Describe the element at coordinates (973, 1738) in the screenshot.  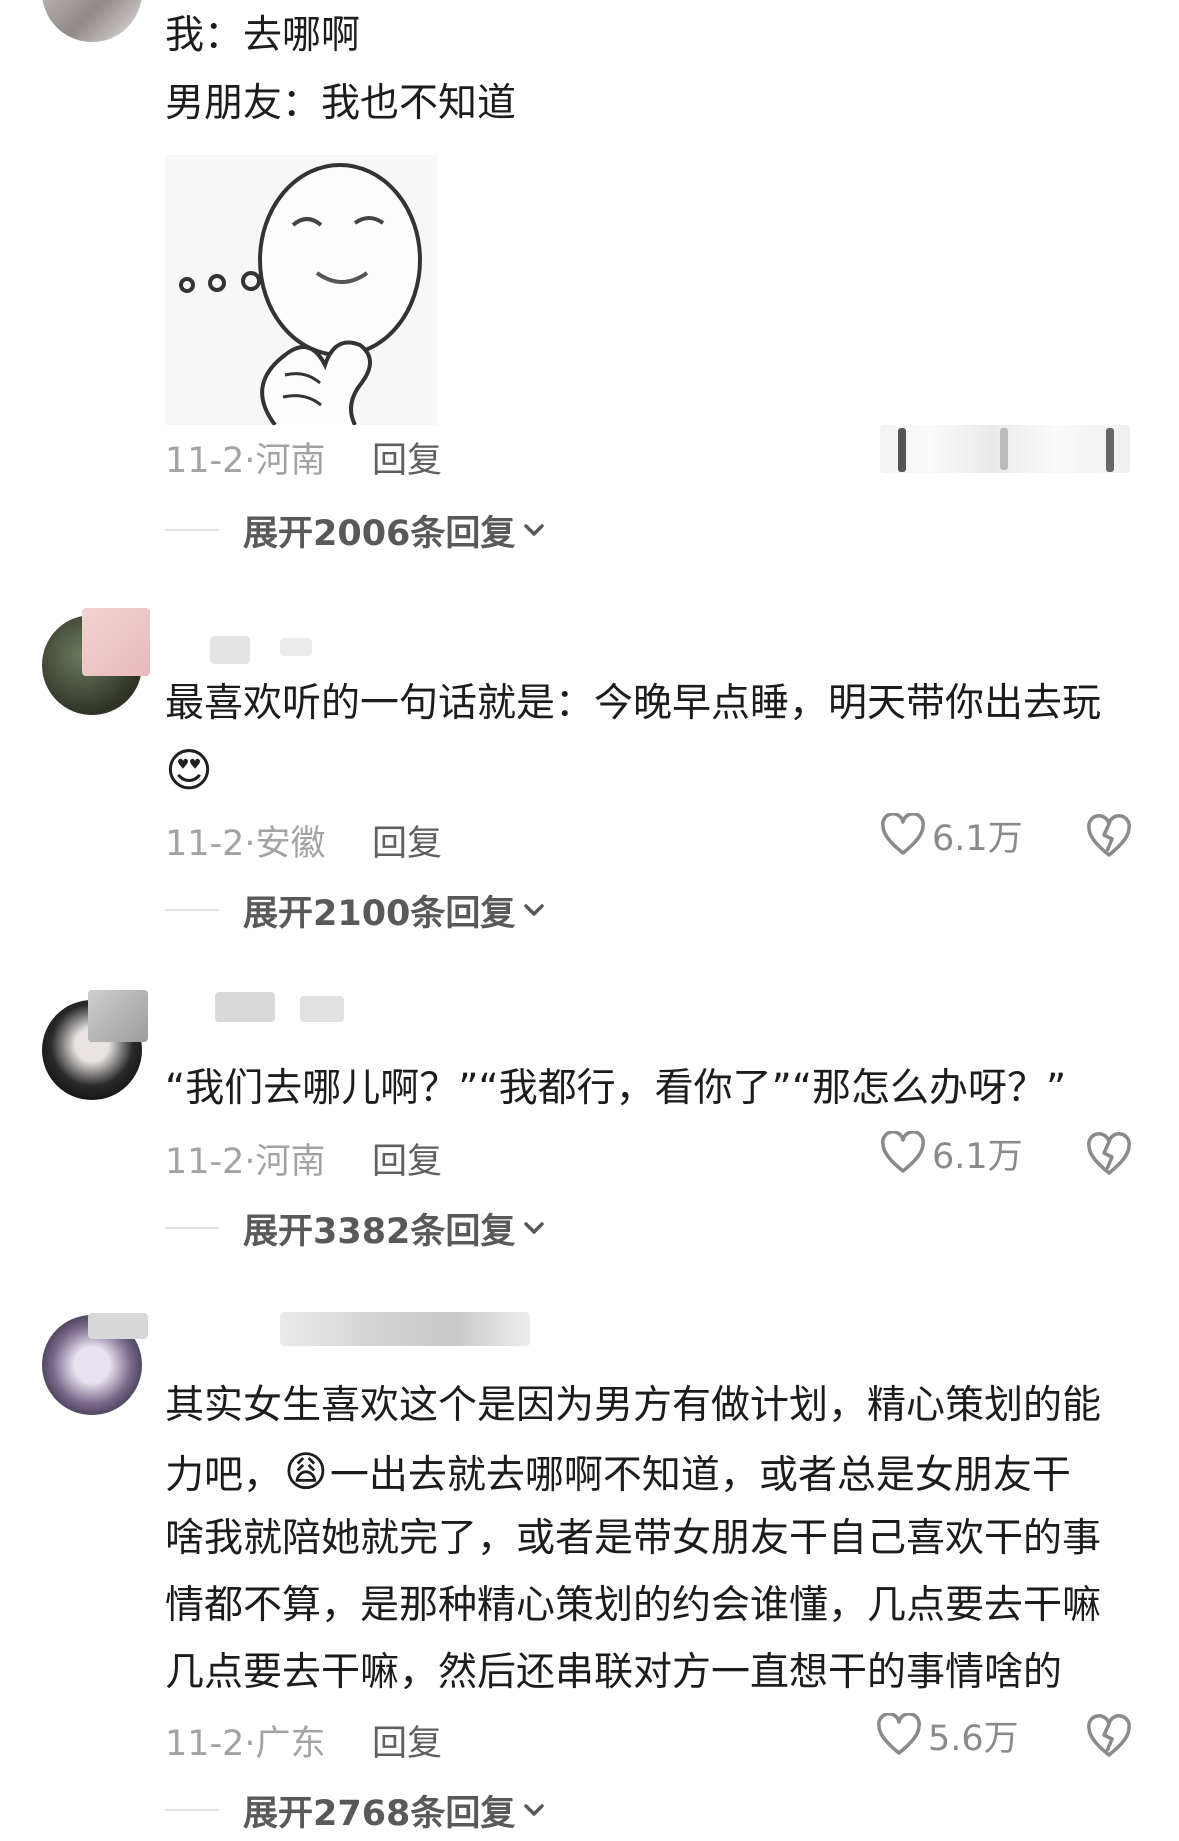
I see `like-count: 5.6万` at that location.